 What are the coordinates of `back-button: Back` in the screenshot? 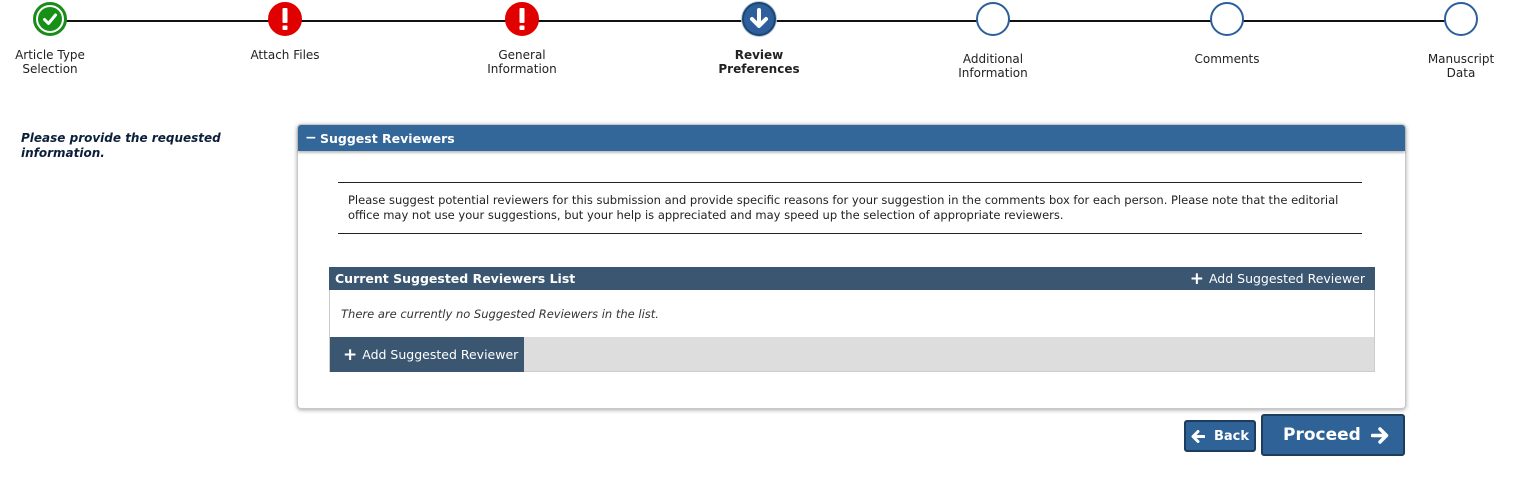 It's located at (1220, 436).